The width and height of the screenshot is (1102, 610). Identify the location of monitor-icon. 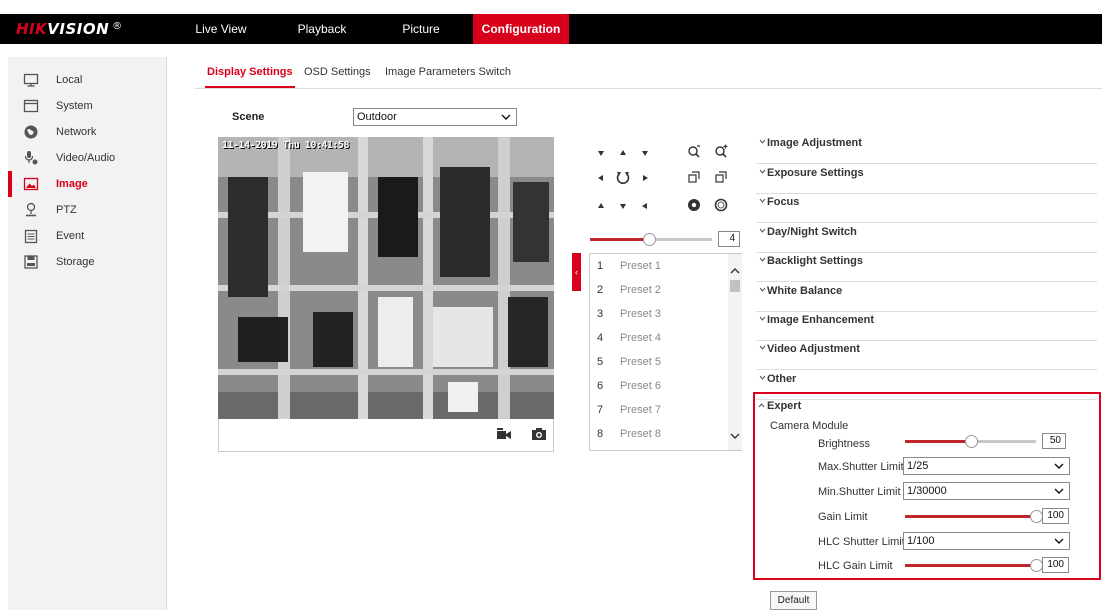
(31, 80).